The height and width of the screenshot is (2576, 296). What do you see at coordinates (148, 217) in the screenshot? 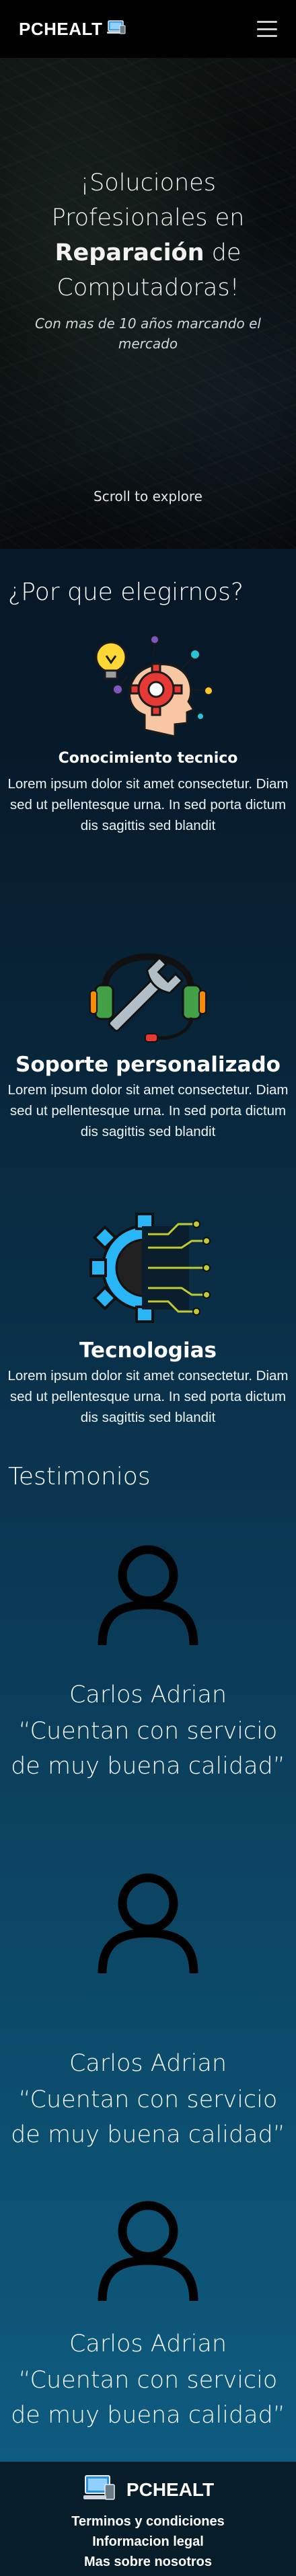
I see `hero-title-line: Profesionales en` at bounding box center [148, 217].